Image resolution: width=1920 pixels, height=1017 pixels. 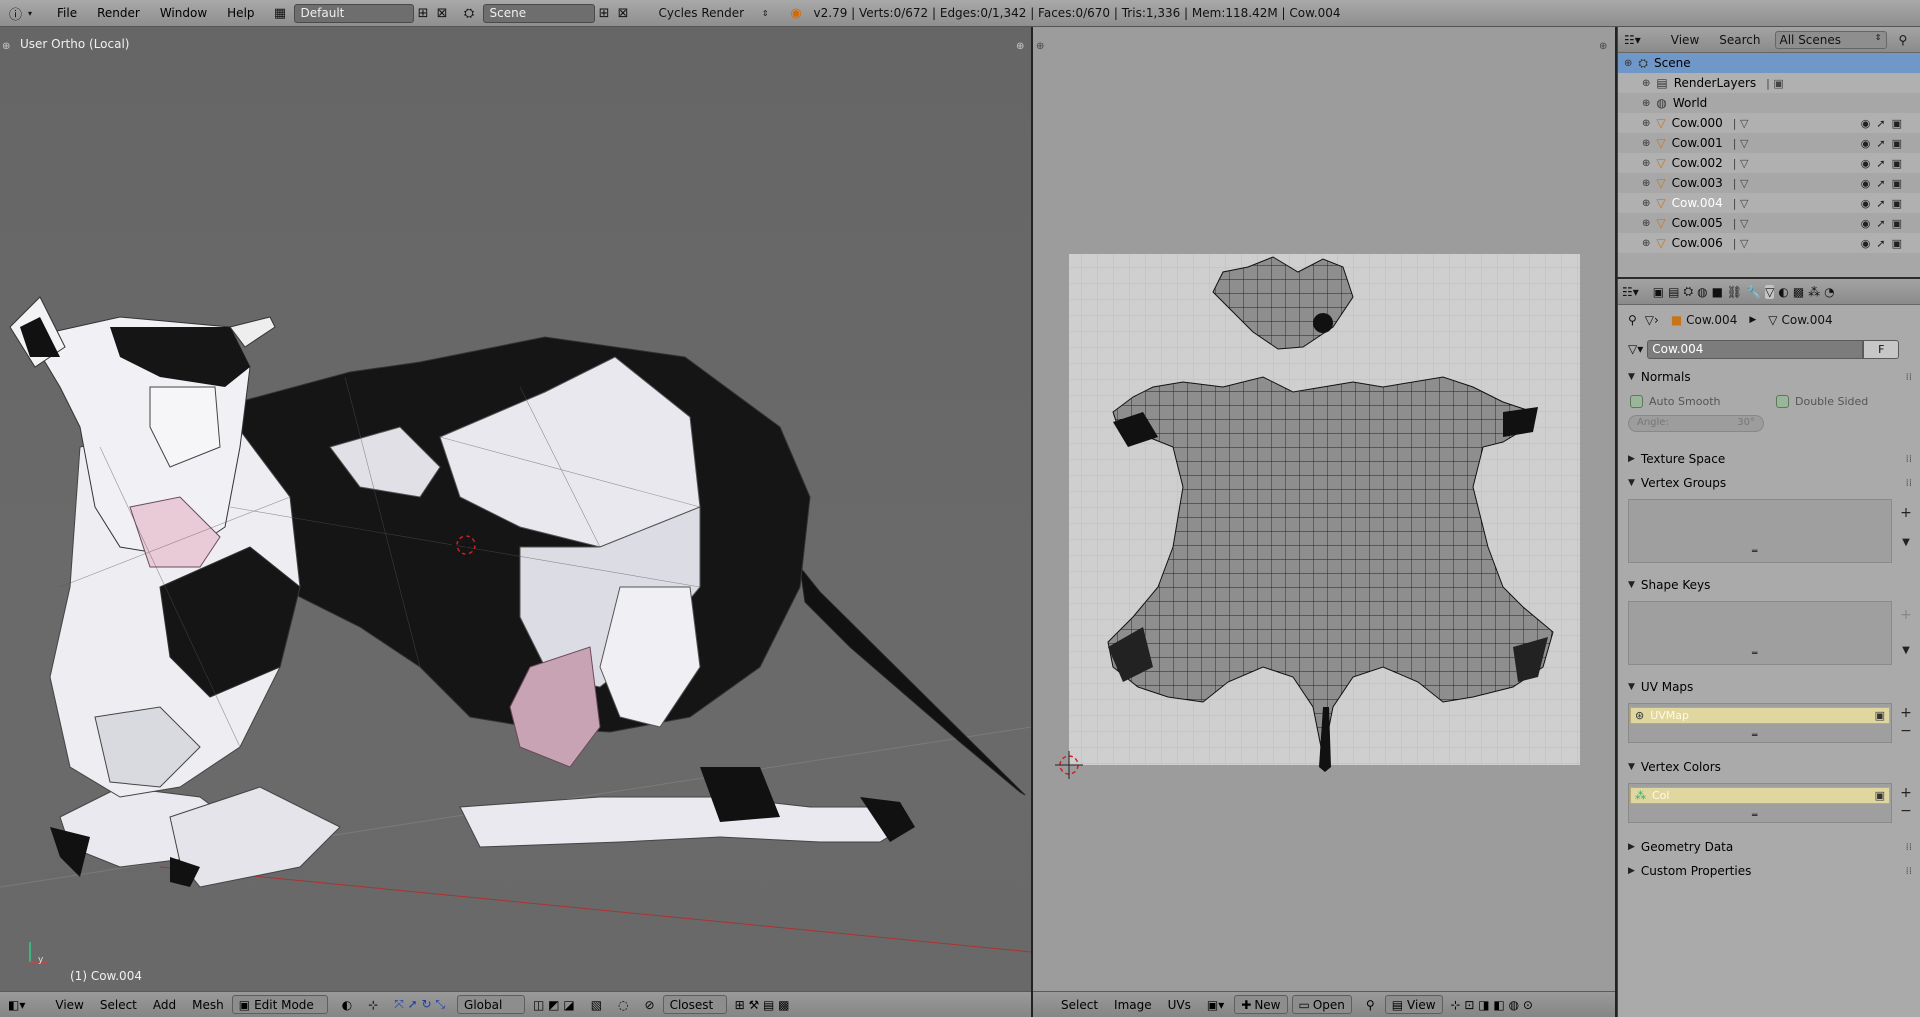 What do you see at coordinates (30, 13) in the screenshot?
I see `chevron-down-icon: ▾` at bounding box center [30, 13].